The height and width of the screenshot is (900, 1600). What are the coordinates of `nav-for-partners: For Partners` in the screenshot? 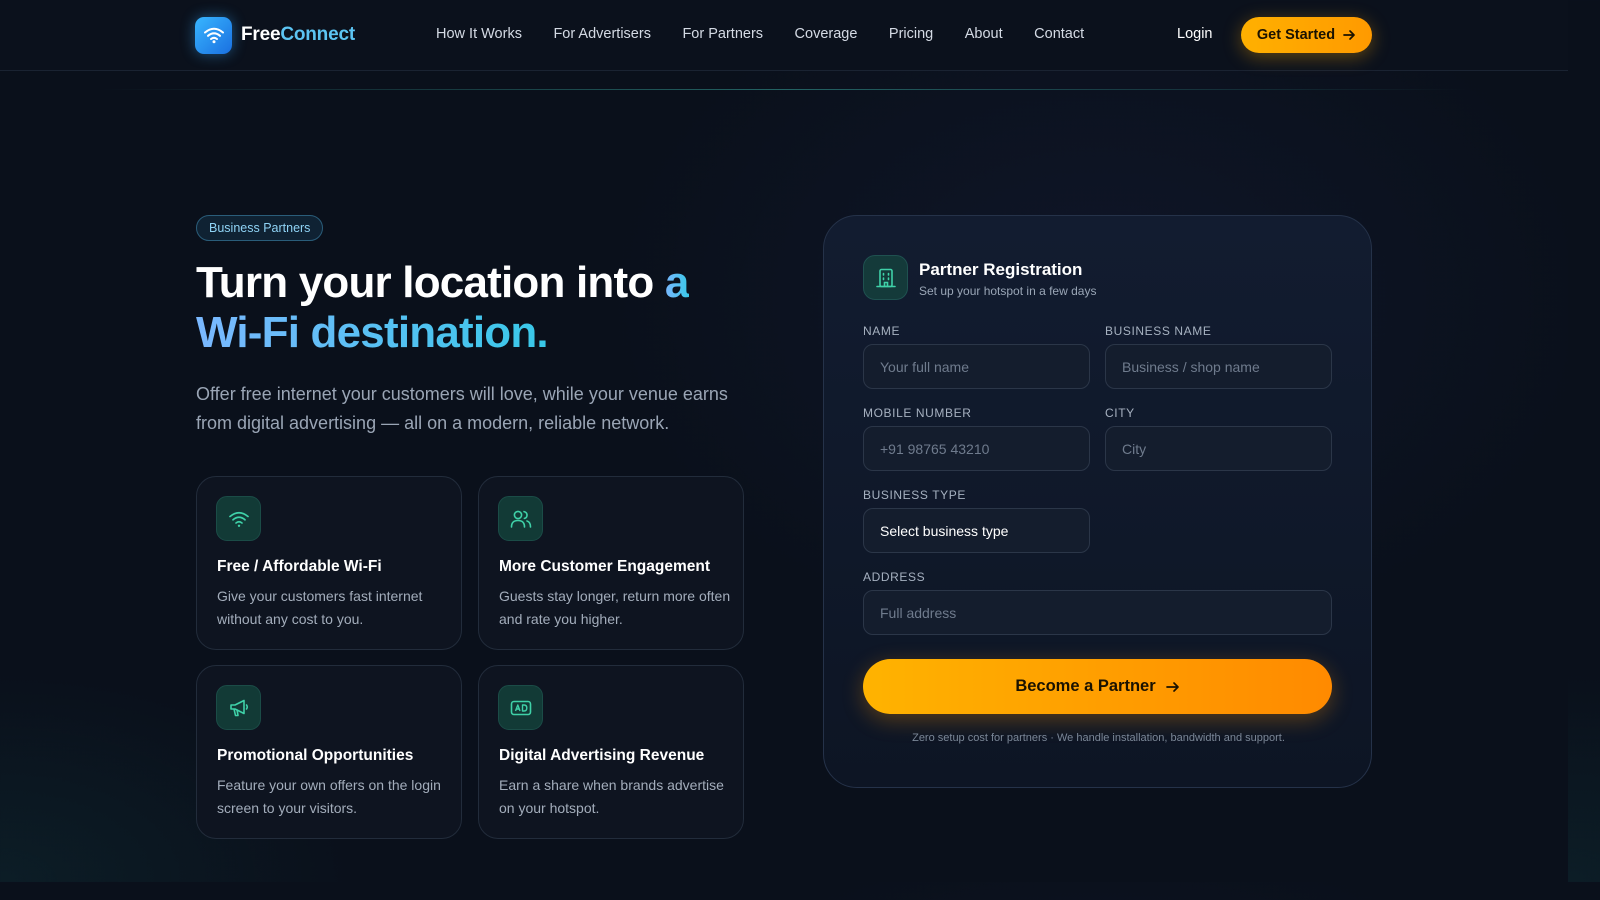 It's located at (722, 34).